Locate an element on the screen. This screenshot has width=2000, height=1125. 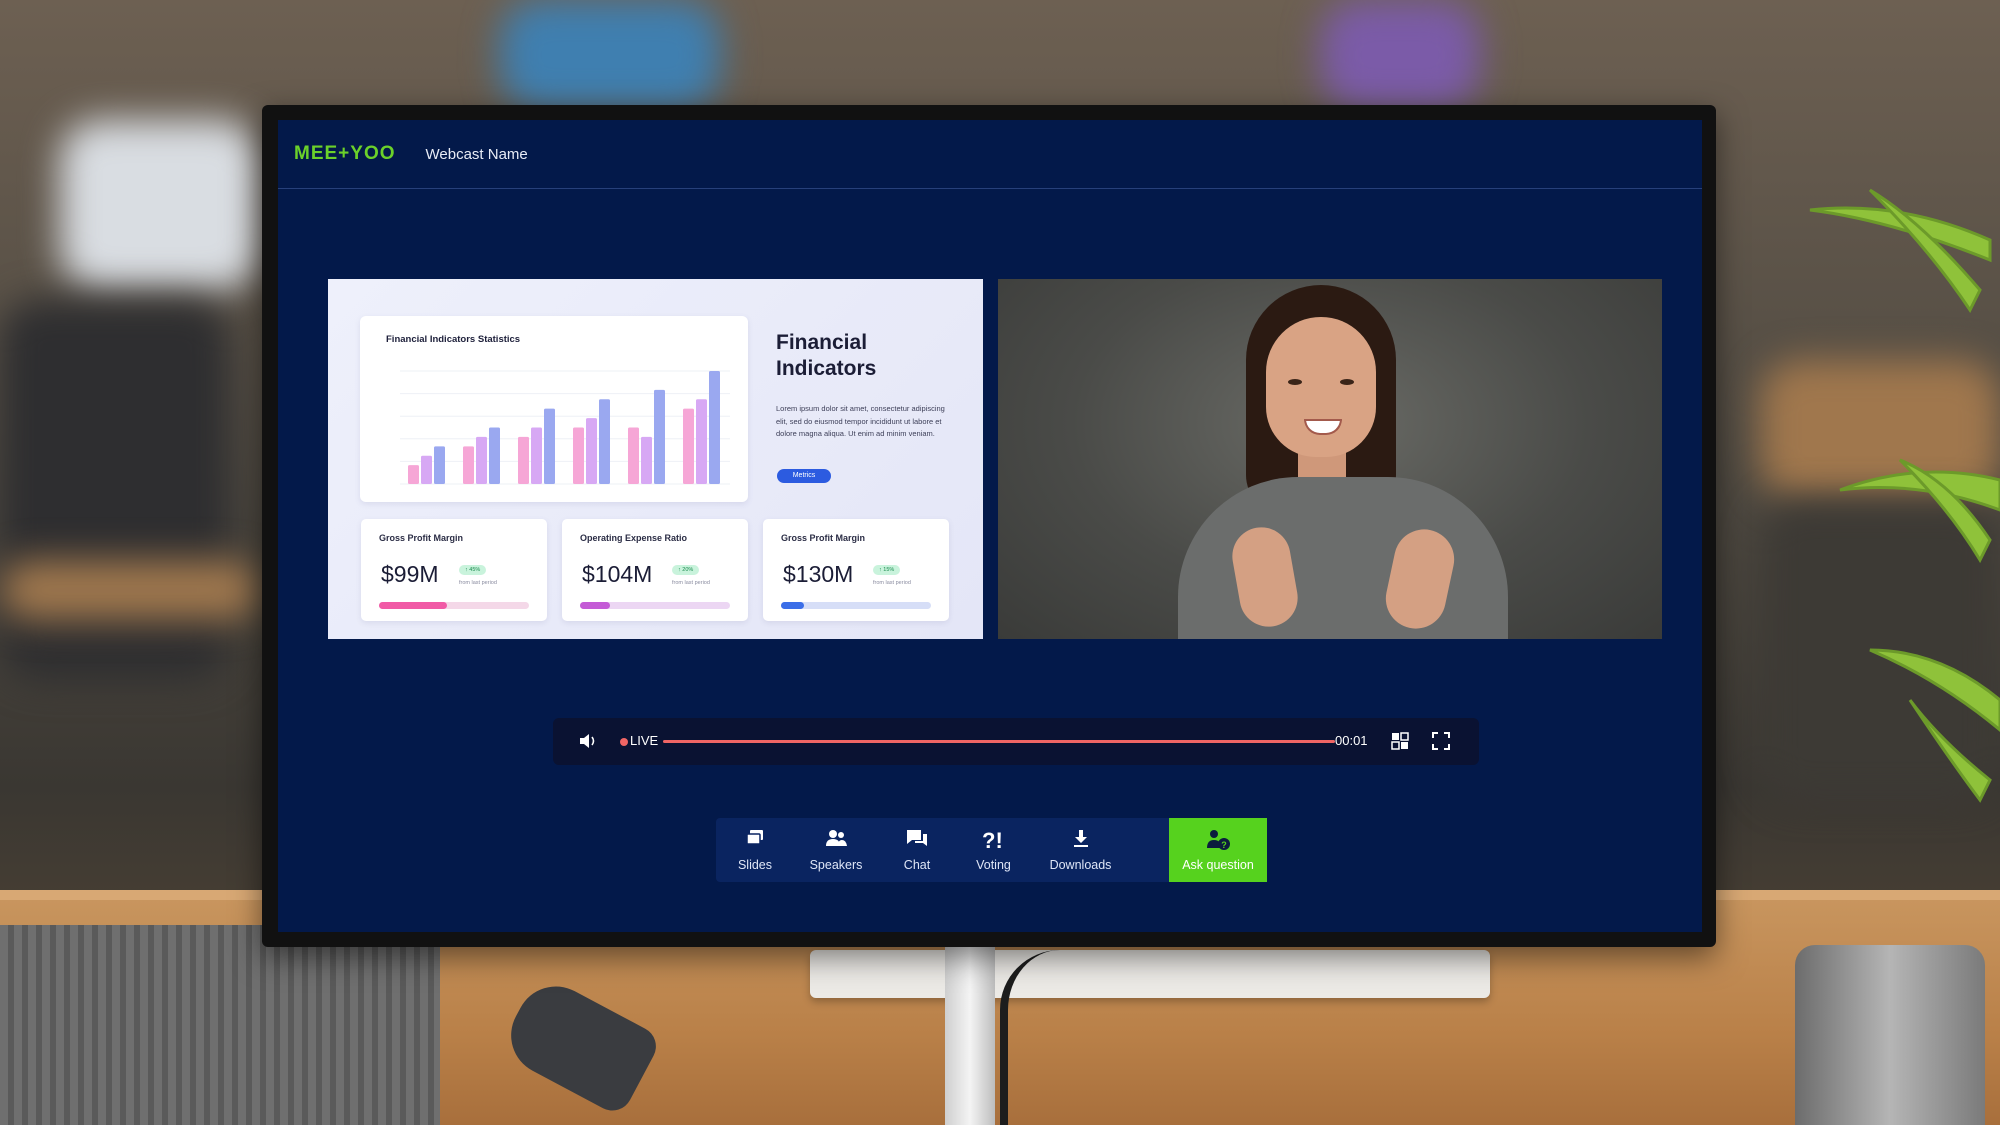
picture-in-picture-icon is located at coordinates (1400, 741).